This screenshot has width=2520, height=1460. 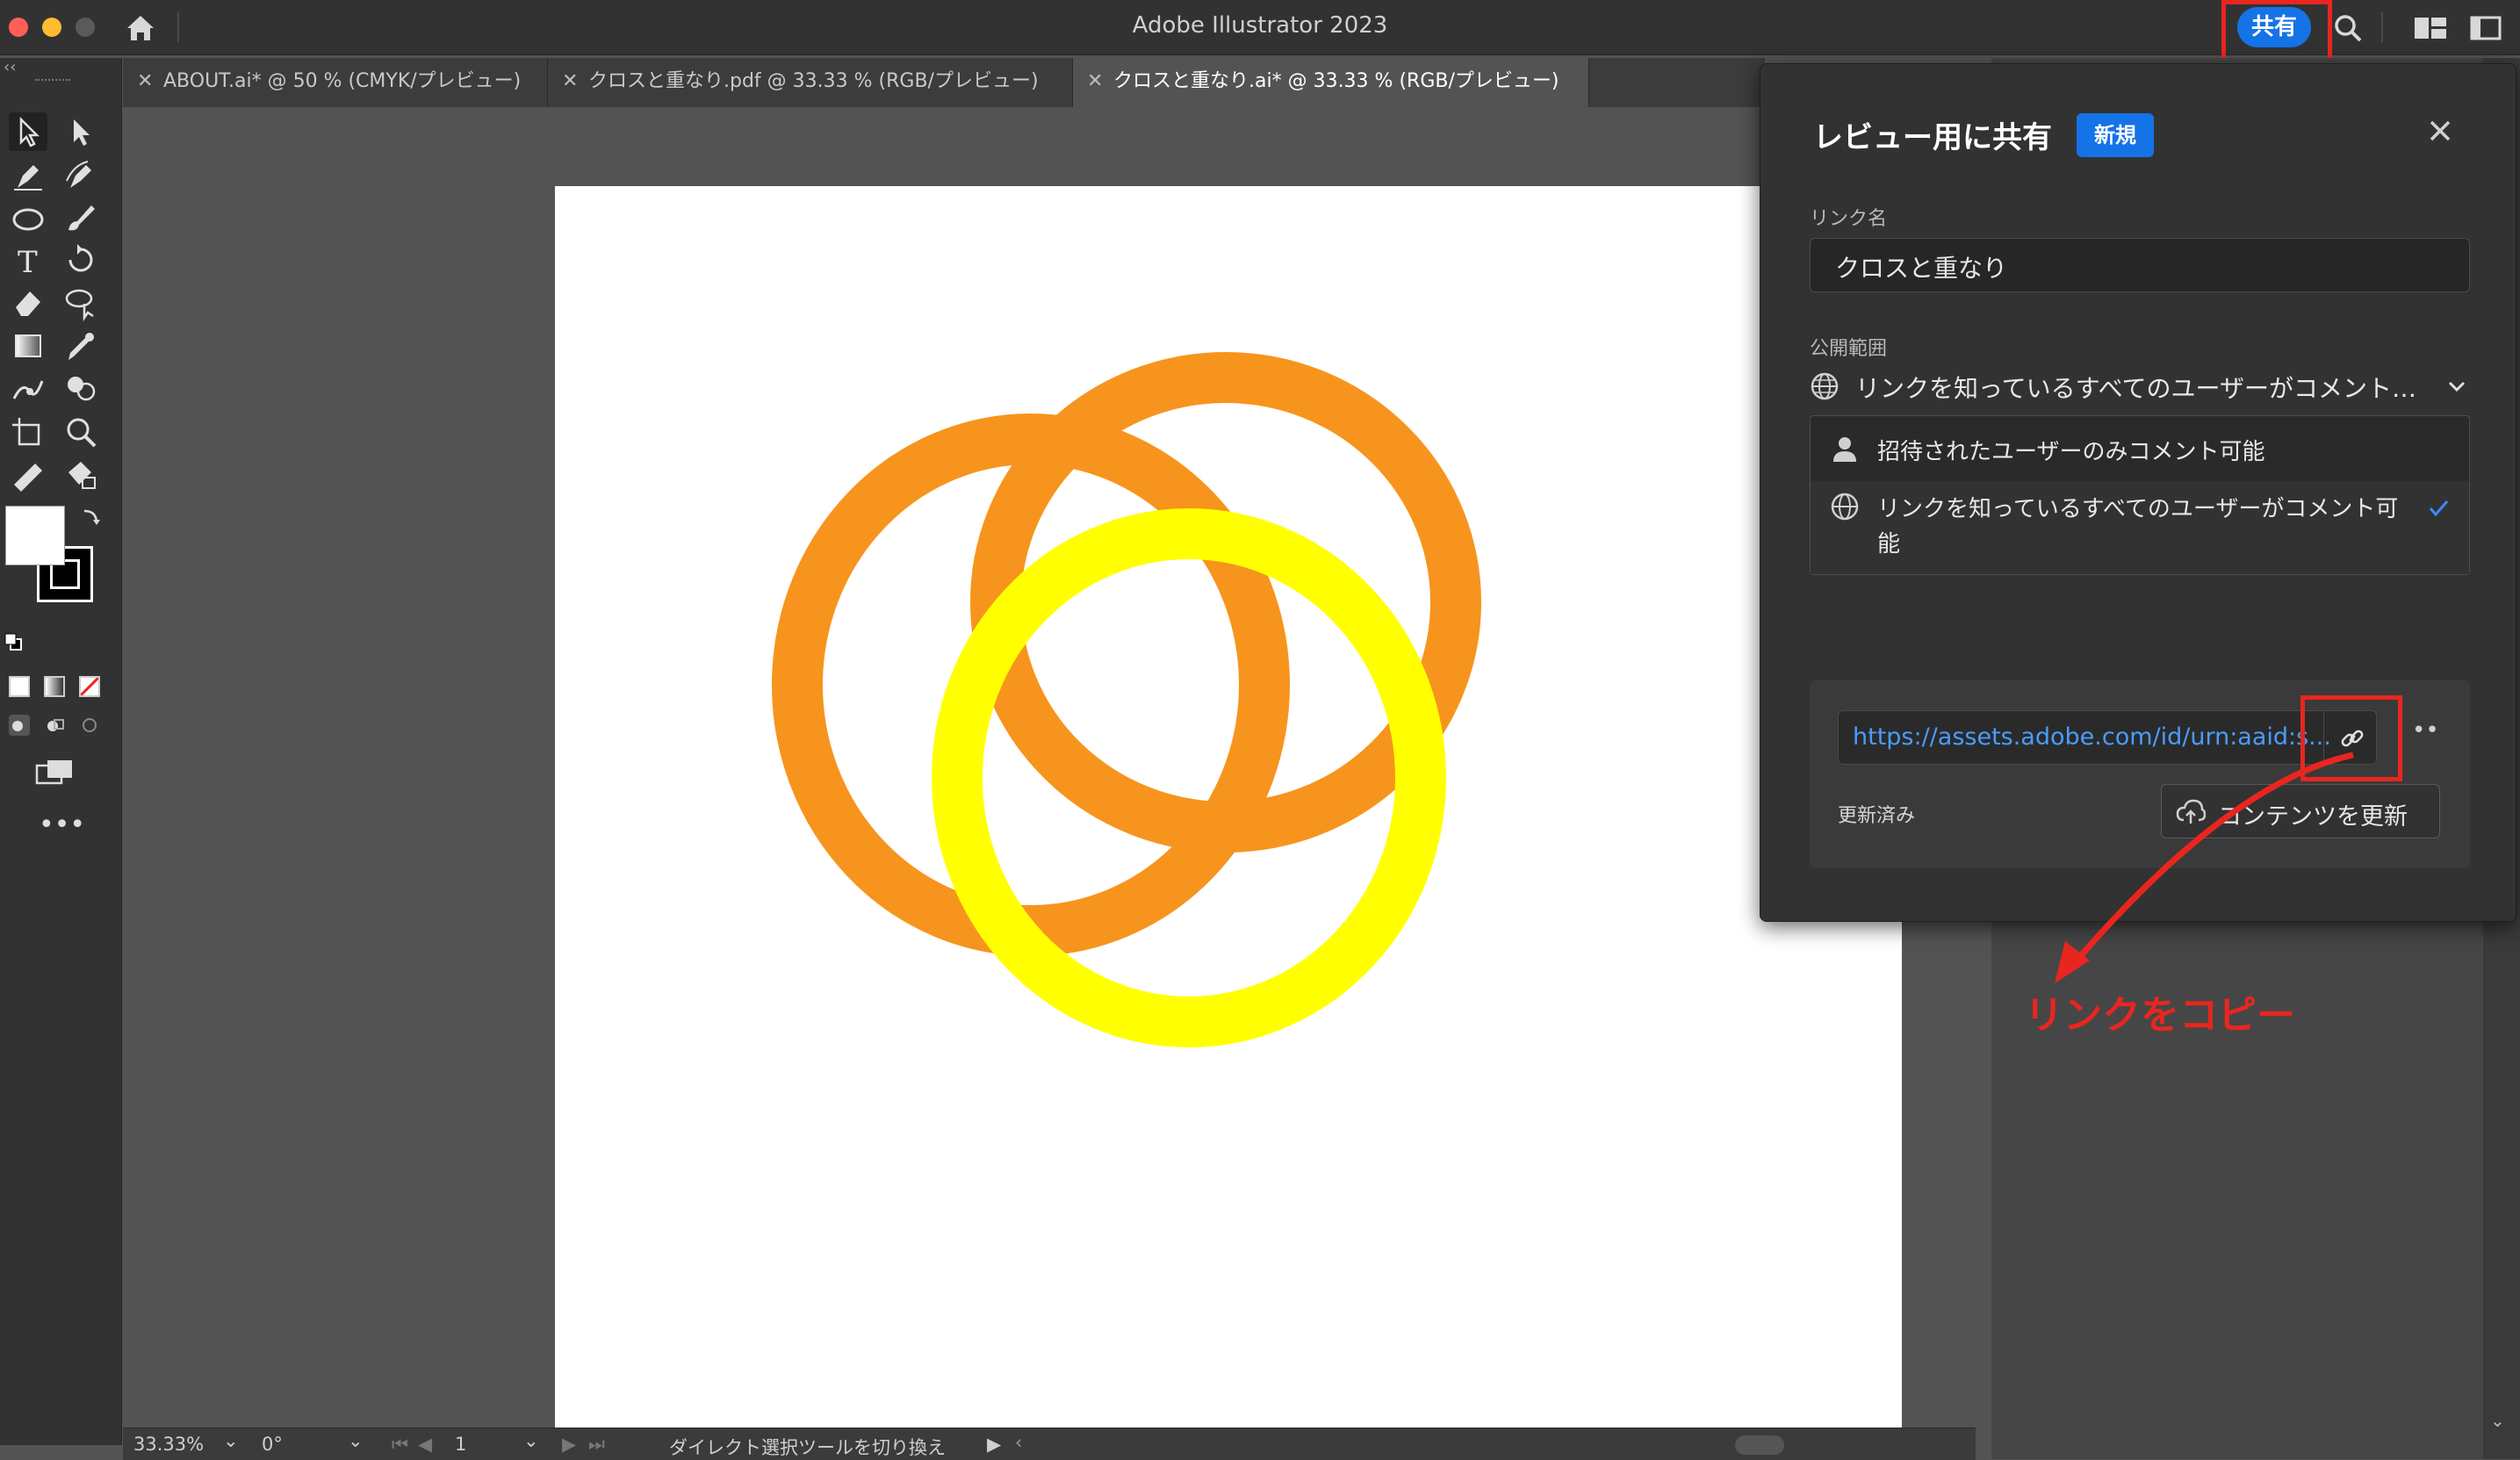 I want to click on new-badge: 新規, so click(x=2115, y=135).